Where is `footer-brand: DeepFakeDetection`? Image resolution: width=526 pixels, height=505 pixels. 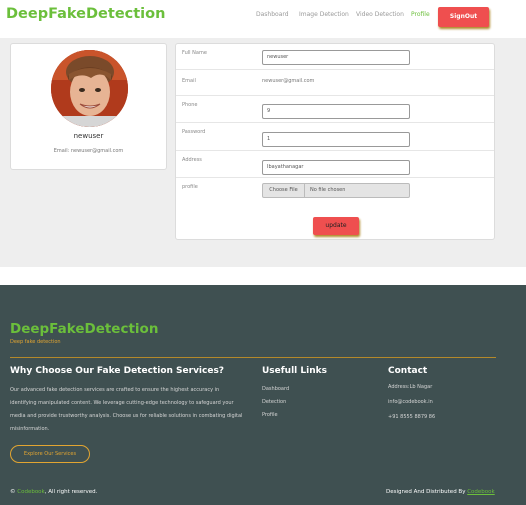
footer-brand: DeepFakeDetection is located at coordinates (84, 329).